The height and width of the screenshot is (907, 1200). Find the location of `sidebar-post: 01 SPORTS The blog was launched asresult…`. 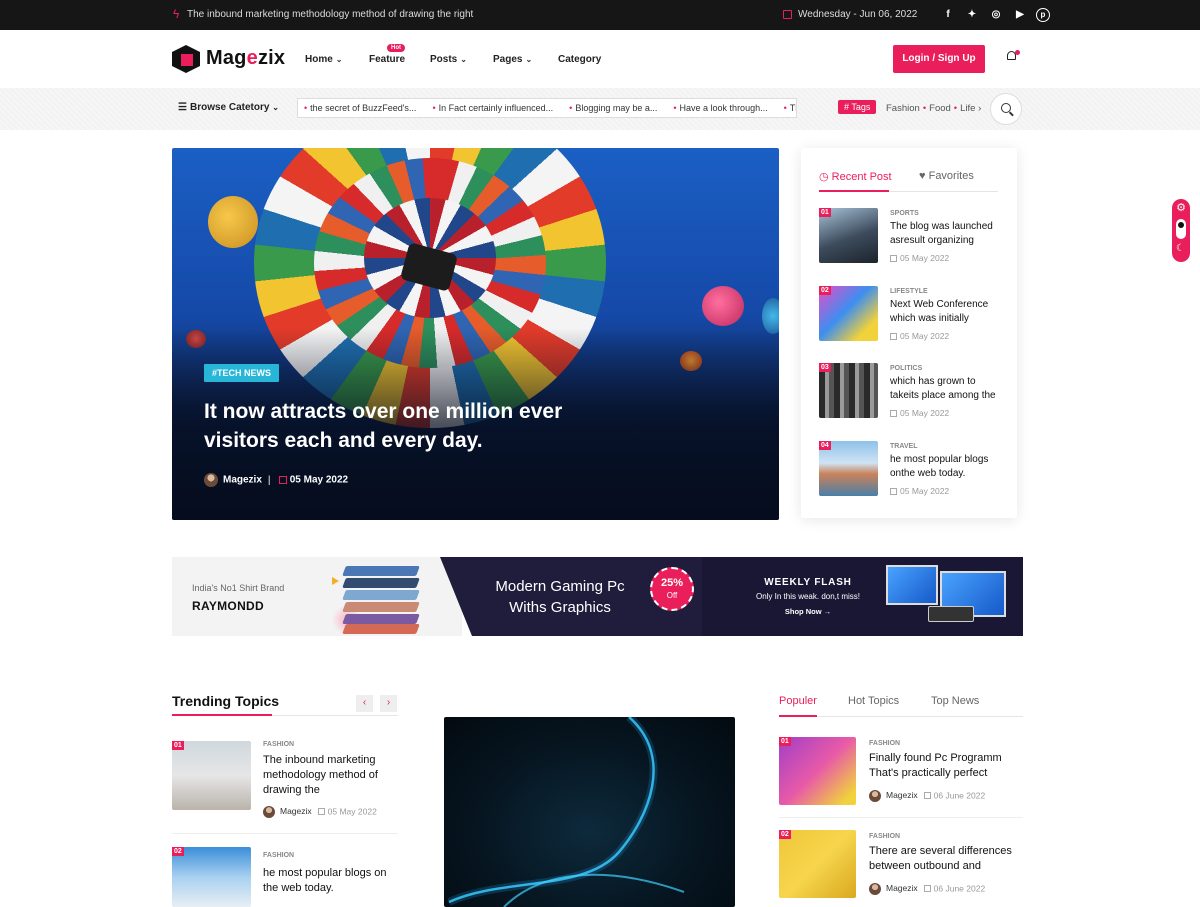

sidebar-post: 01 SPORTS The blog was launched asresult… is located at coordinates (909, 238).